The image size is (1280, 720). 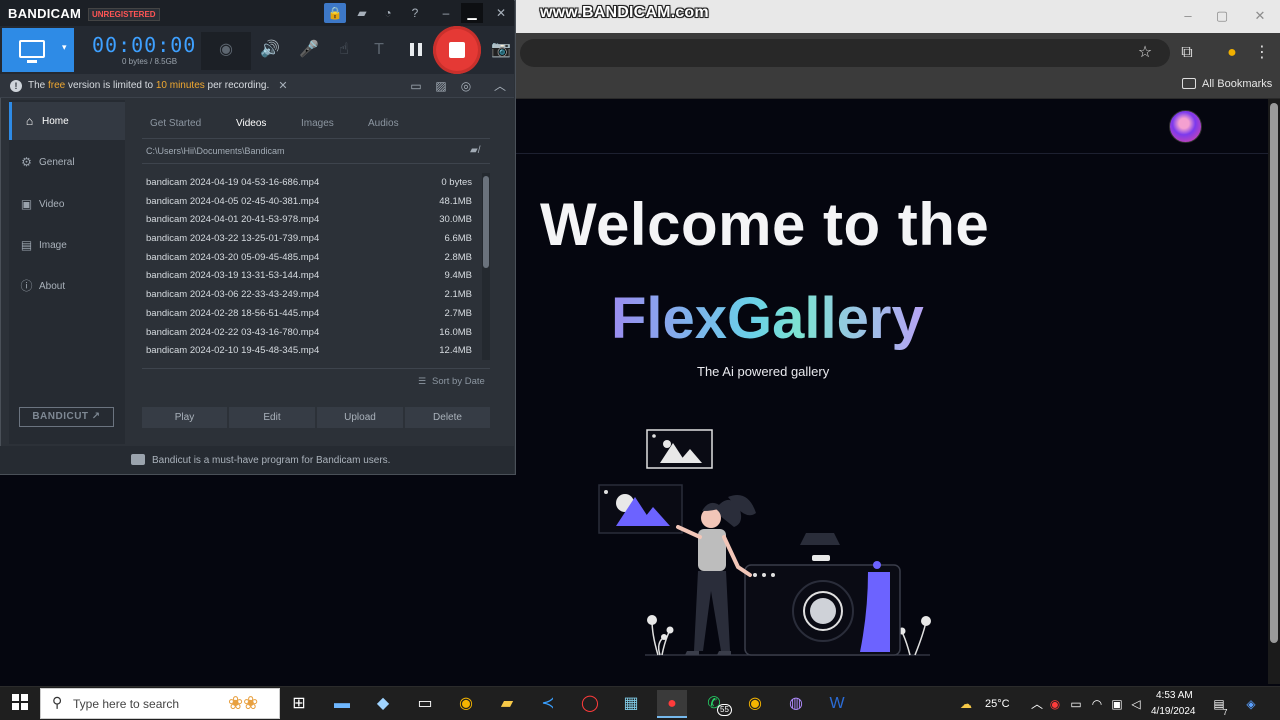 What do you see at coordinates (233, 201) in the screenshot?
I see `file-name: bandicam 2024-04-05 02-45-40-381.mp4` at bounding box center [233, 201].